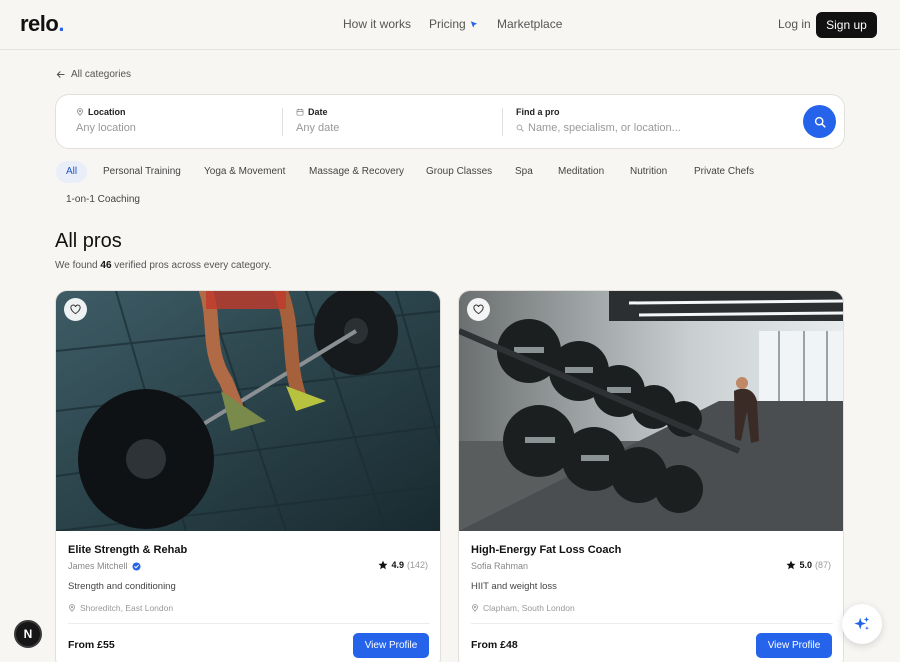  What do you see at coordinates (459, 172) in the screenshot?
I see `category-chip-group-classes: Group Classes` at bounding box center [459, 172].